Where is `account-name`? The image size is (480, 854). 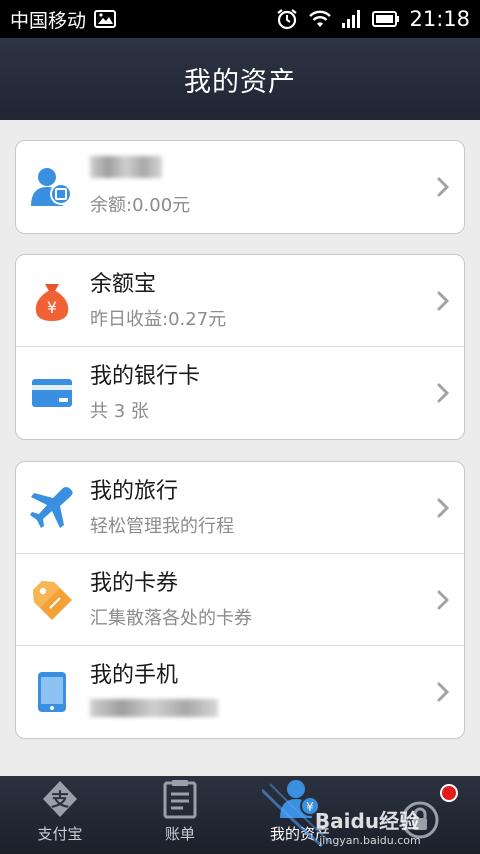 account-name is located at coordinates (277, 171).